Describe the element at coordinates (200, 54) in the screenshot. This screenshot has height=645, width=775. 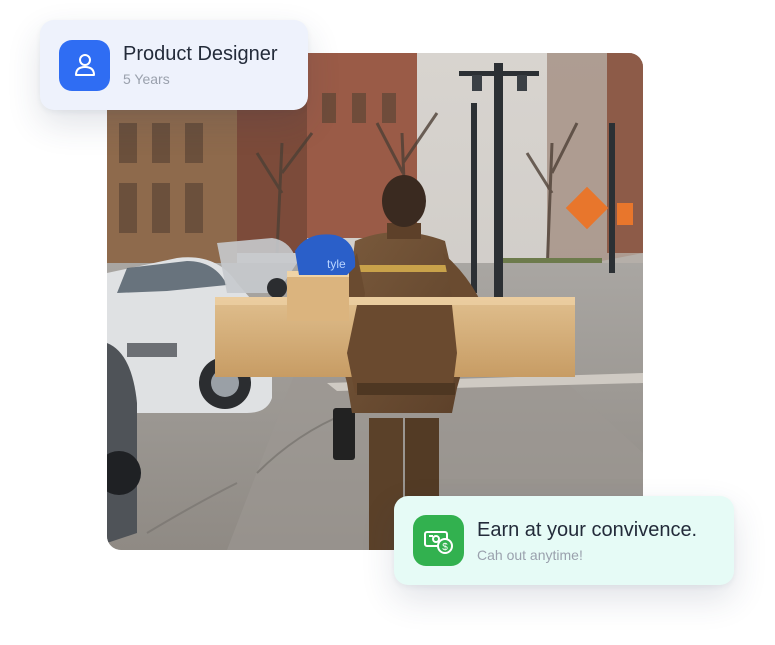
I see `profile-title: Product Designer` at that location.